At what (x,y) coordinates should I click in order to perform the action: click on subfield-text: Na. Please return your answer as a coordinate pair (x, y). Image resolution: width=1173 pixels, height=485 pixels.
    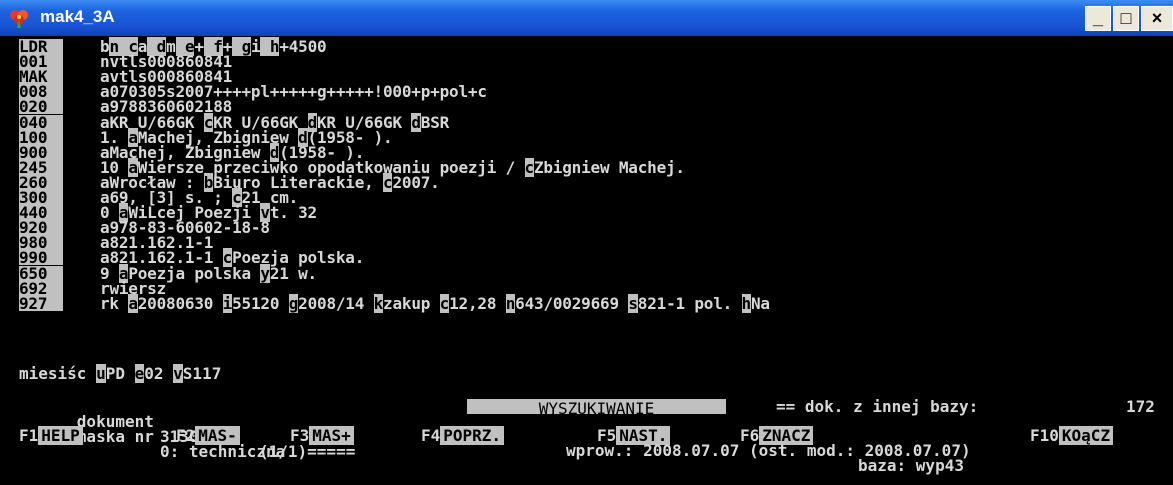
    Looking at the image, I should click on (760, 303).